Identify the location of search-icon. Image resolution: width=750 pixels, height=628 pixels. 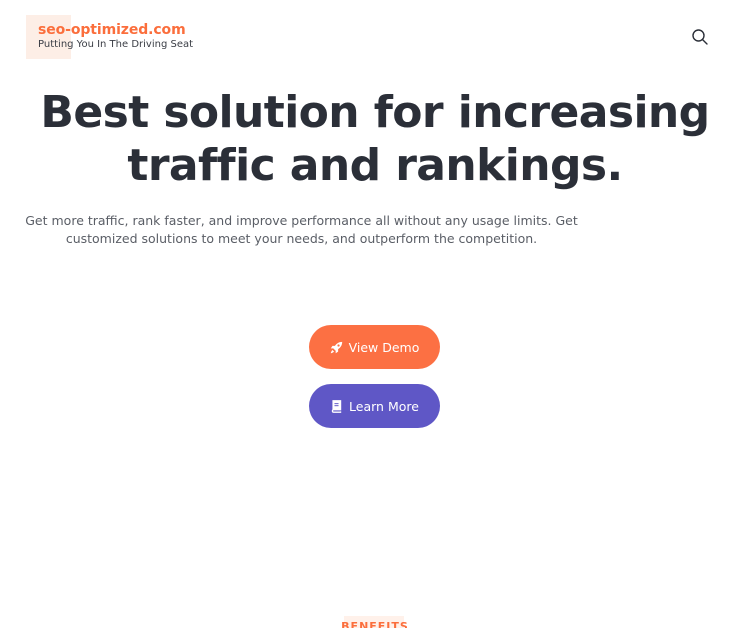
(700, 37).